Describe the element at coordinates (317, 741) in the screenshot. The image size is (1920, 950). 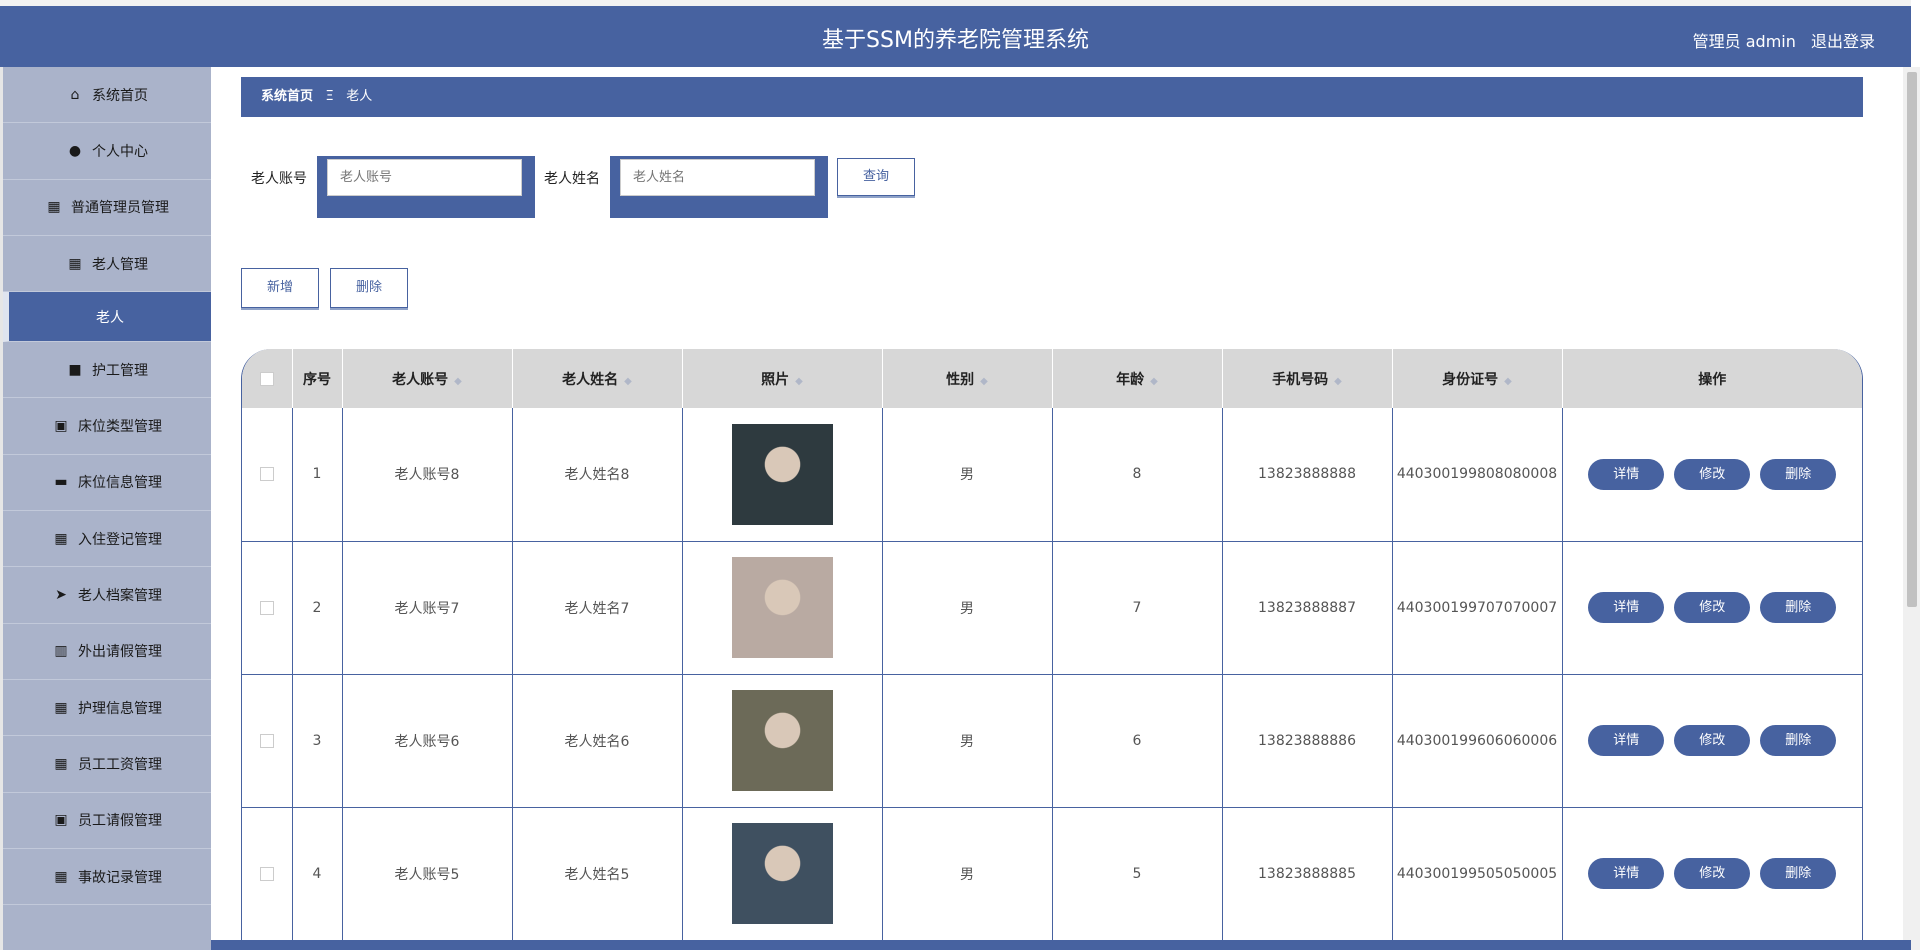
I see `row-index: 3` at that location.